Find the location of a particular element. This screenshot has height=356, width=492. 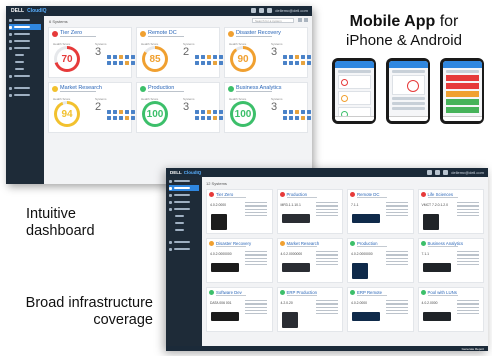

system-name: Software Dev is located at coordinates (229, 292).